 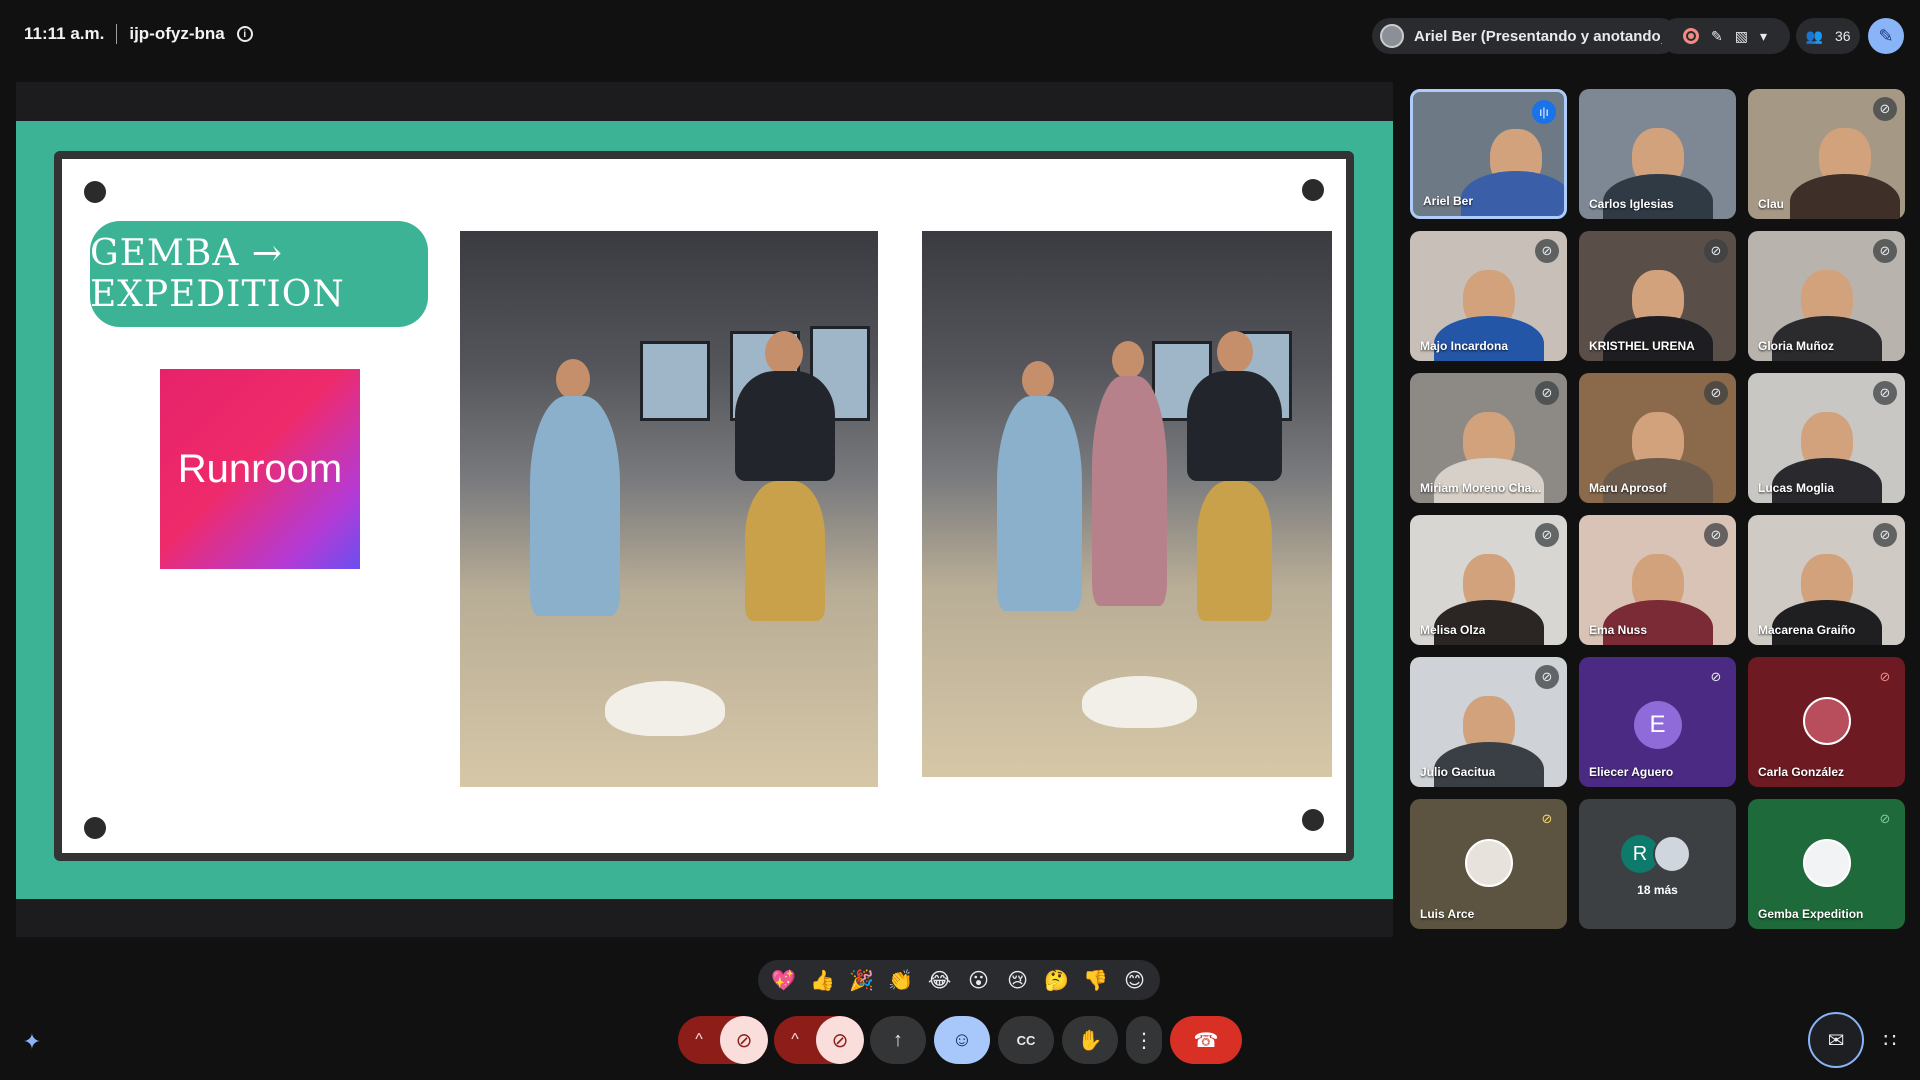 What do you see at coordinates (1657, 725) in the screenshot?
I see `avatar-initial: E` at bounding box center [1657, 725].